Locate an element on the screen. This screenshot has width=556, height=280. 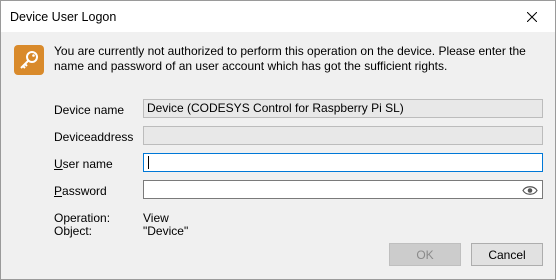
eye-icon is located at coordinates (530, 192).